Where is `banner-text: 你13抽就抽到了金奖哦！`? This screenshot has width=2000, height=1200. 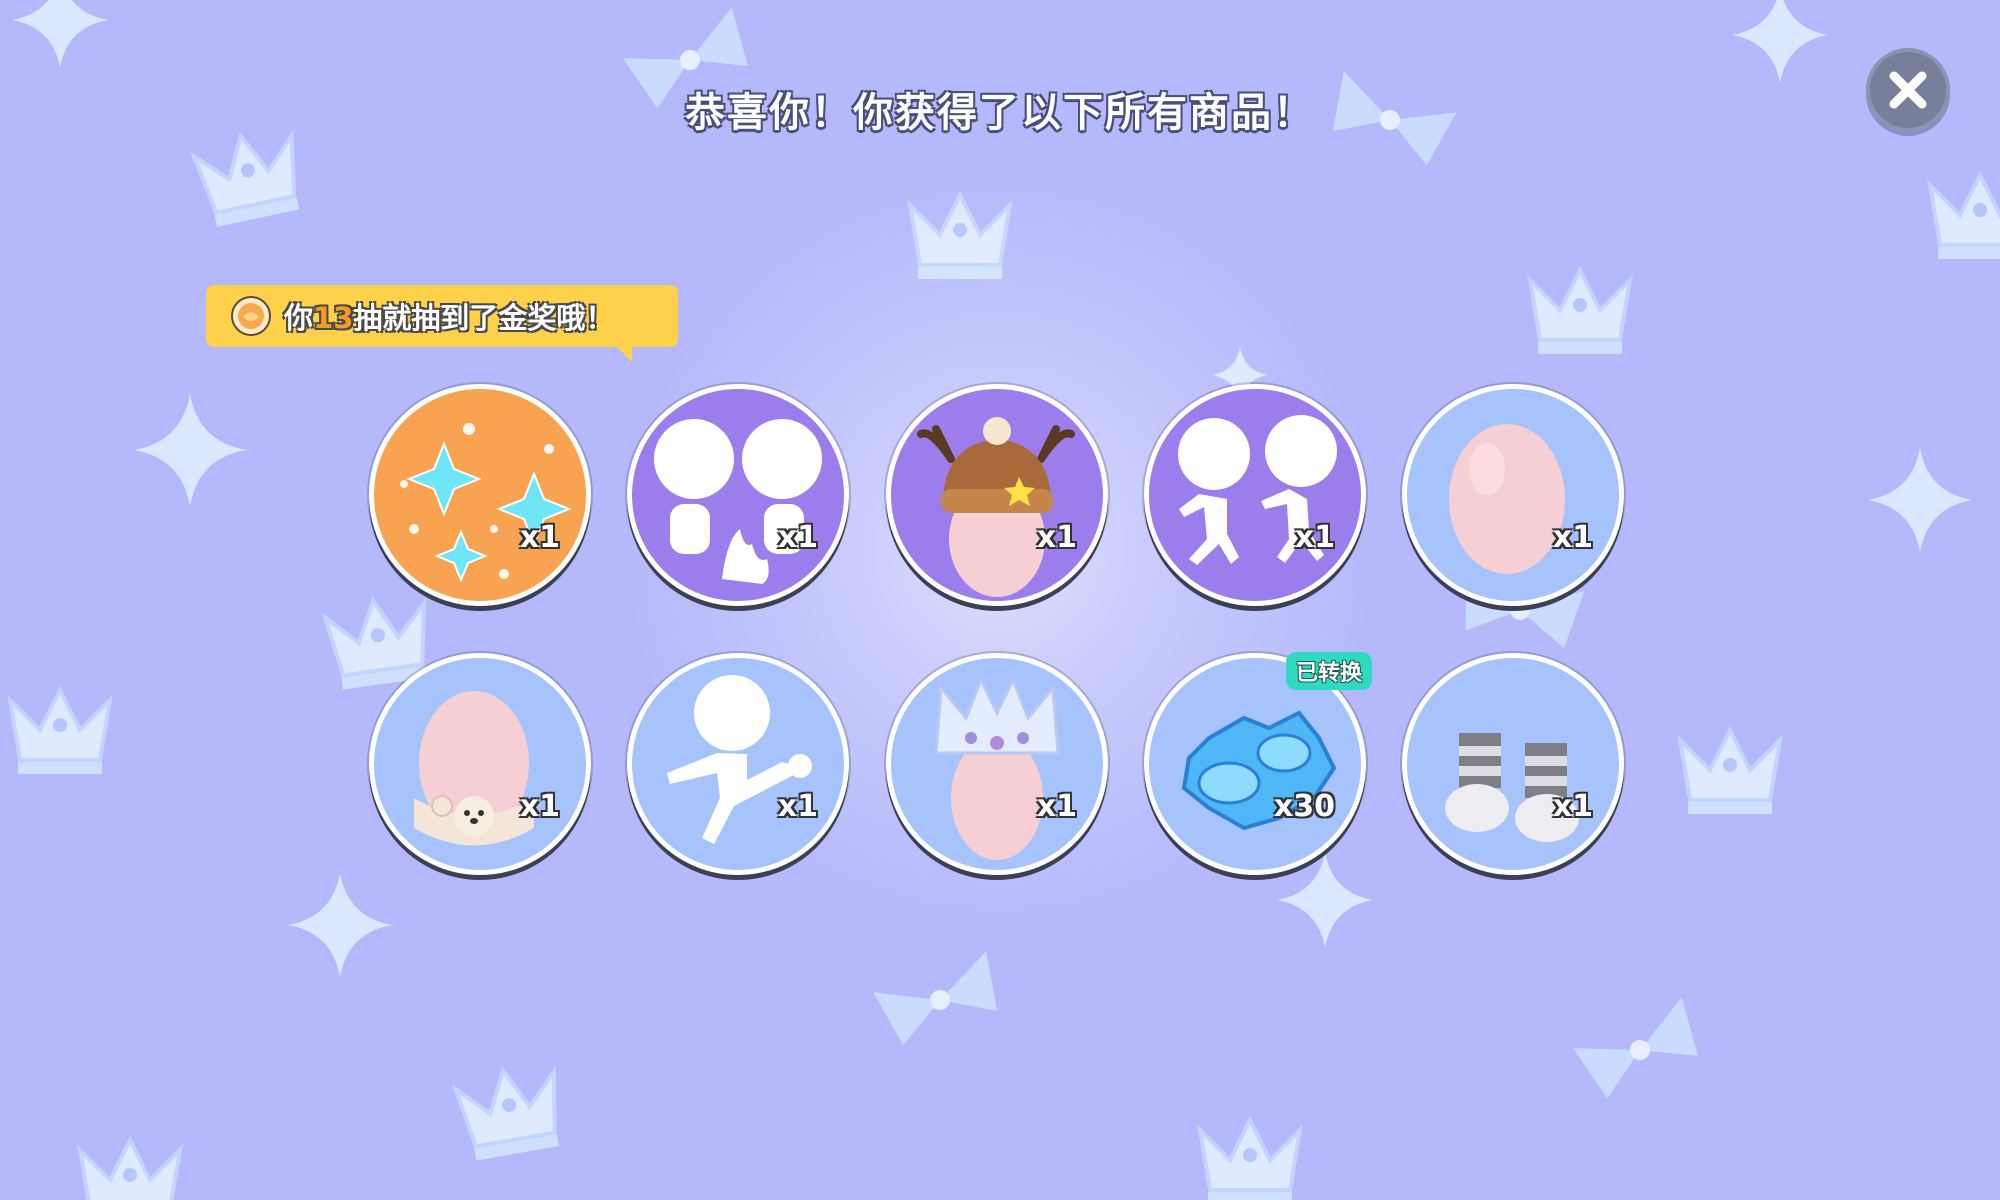
banner-text: 你13抽就抽到了金奖哦！ is located at coordinates (449, 316).